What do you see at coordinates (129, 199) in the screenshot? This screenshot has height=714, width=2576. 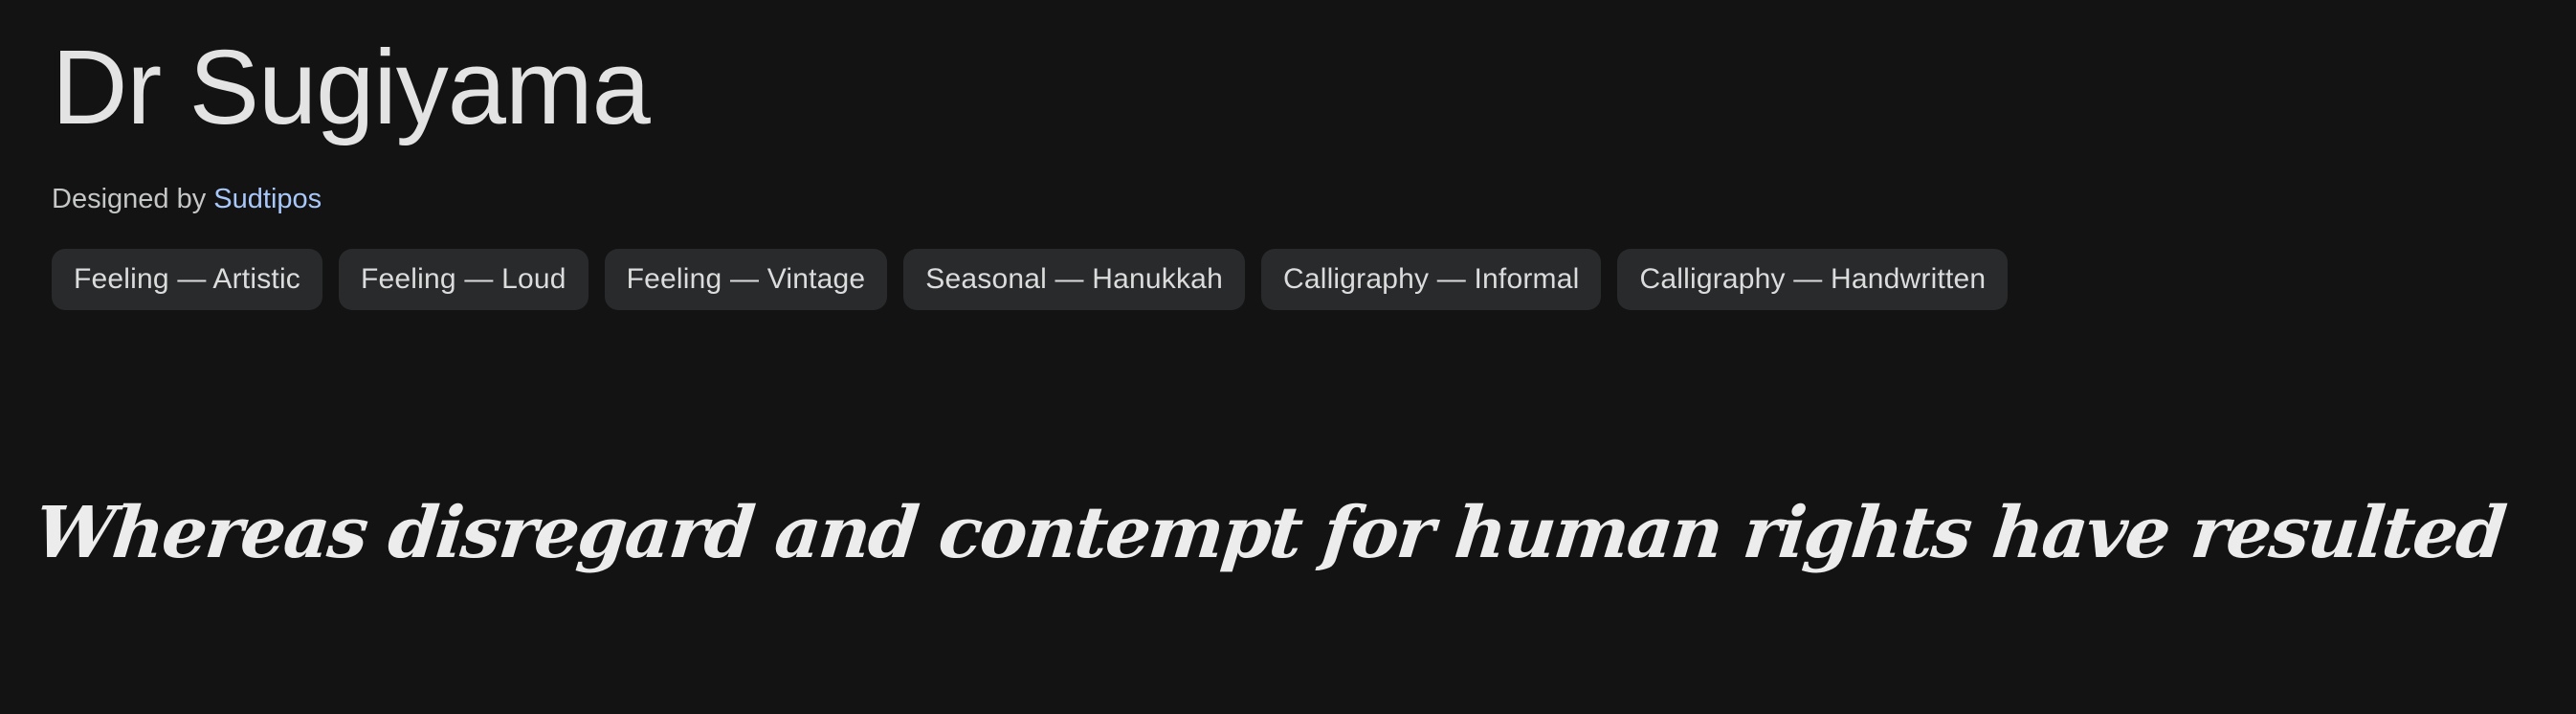 I see `designed-by-label: Designed by` at bounding box center [129, 199].